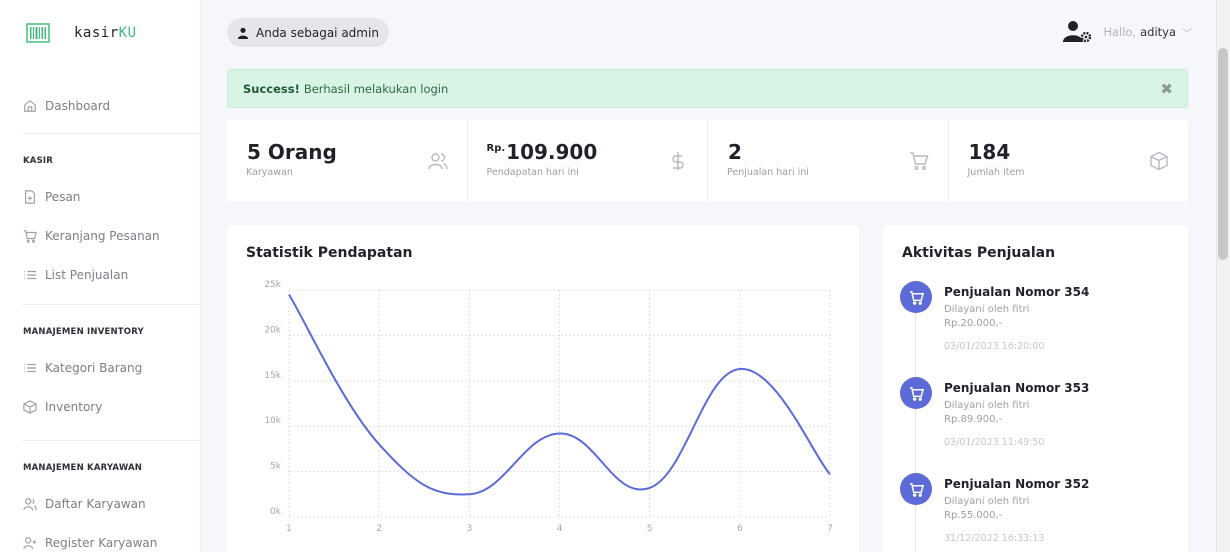  Describe the element at coordinates (1120, 32) in the screenshot. I see `greeting: Hallo,` at that location.